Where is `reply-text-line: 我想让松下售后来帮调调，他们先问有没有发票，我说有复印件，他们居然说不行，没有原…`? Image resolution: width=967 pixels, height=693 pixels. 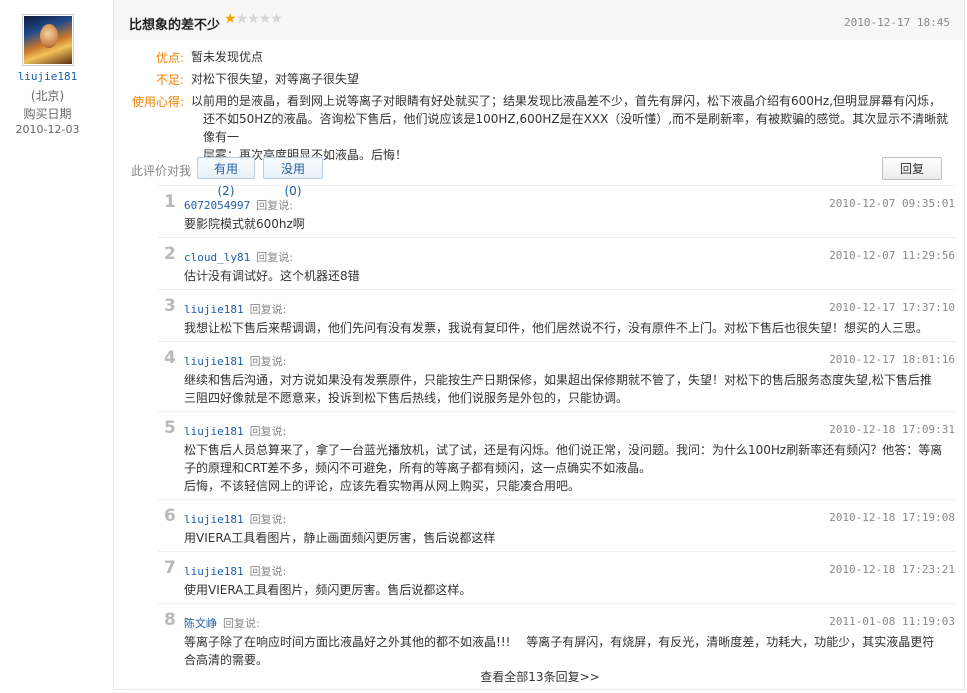 reply-text-line: 我想让松下售后来帮调调，他们先问有没有发票，我说有复印件，他们居然说不行，没有原… is located at coordinates (556, 328).